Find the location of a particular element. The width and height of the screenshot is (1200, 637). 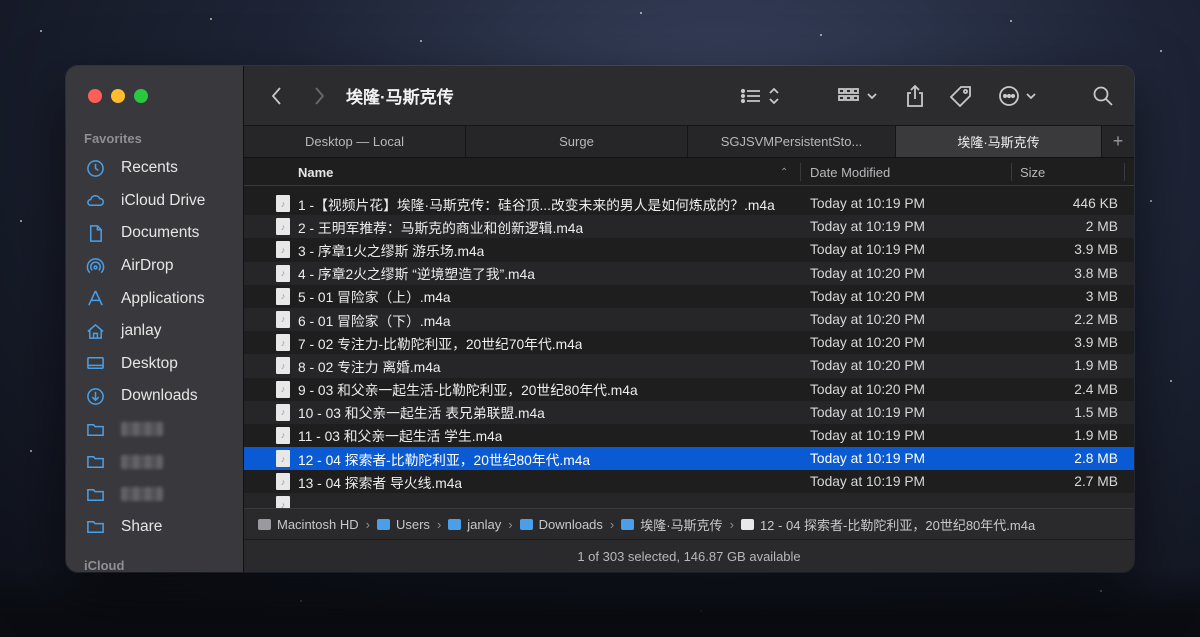

sidebar-item-label: Desktop is located at coordinates (149, 363).